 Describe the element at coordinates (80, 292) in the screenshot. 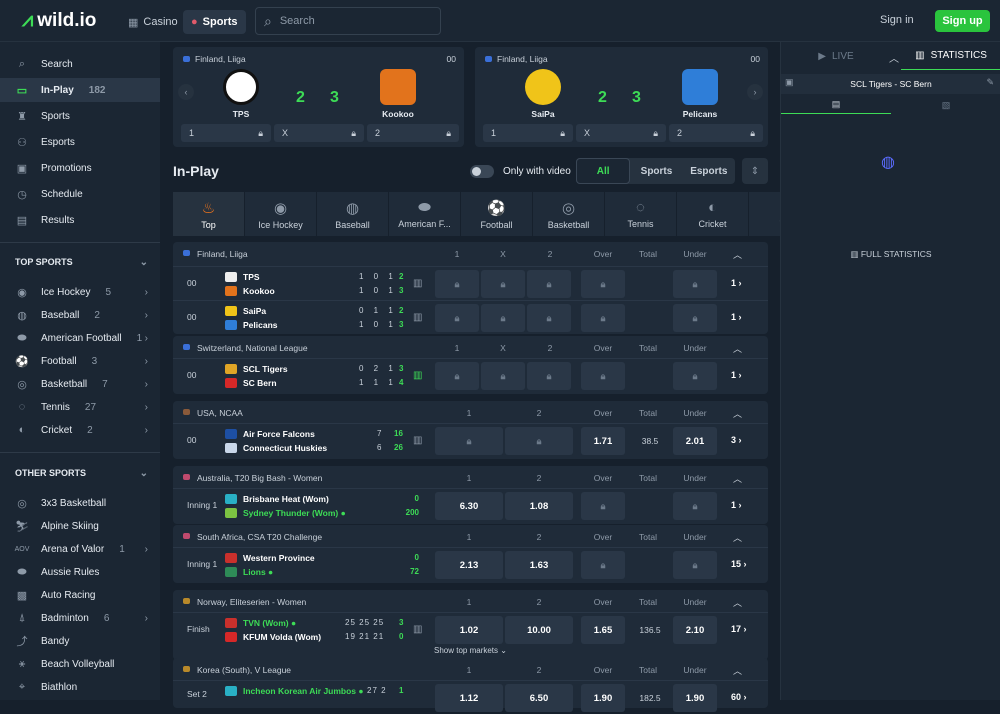

I see `sidebar-item-ice-hockey: ◉Ice Hockey5›` at that location.